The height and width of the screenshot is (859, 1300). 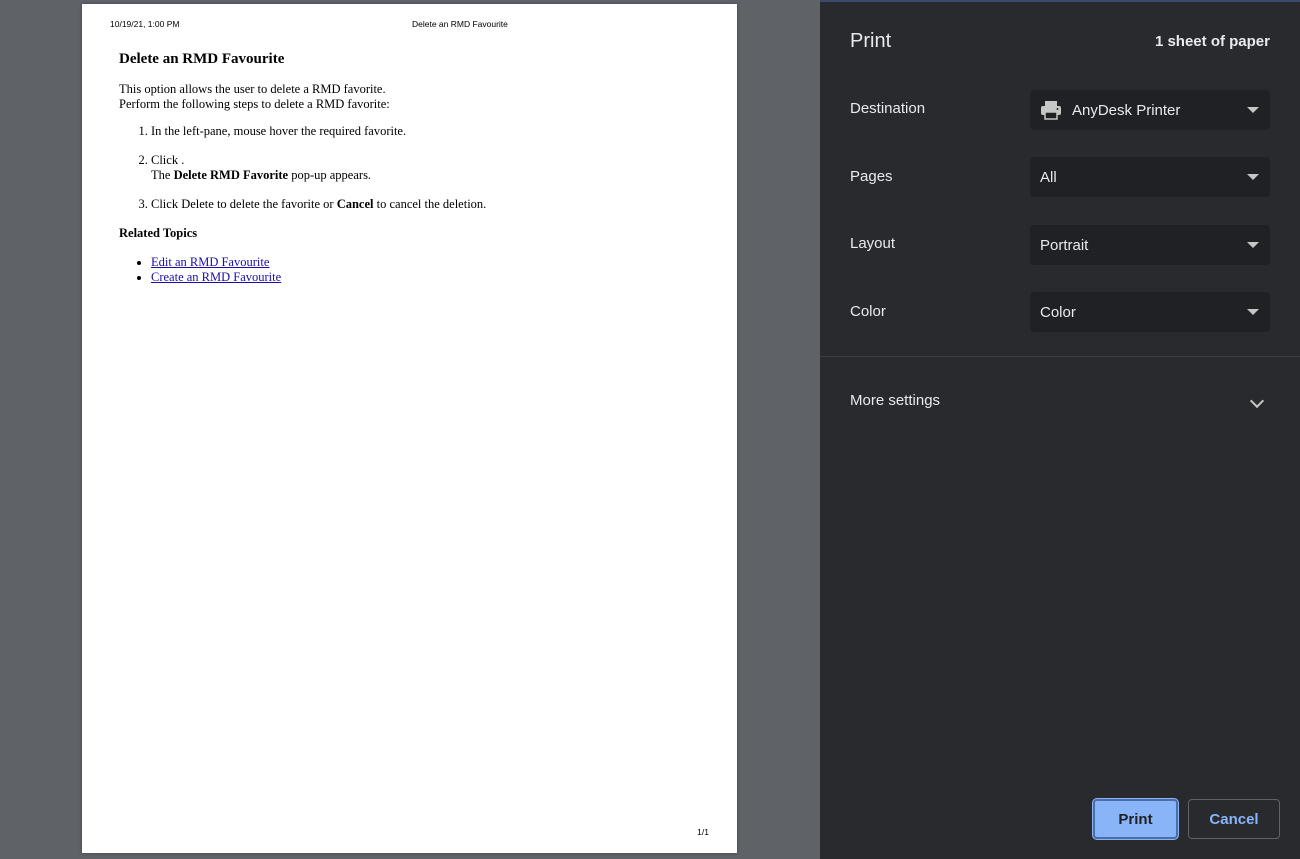 I want to click on step-2-line-2-pre: The, so click(x=162, y=175).